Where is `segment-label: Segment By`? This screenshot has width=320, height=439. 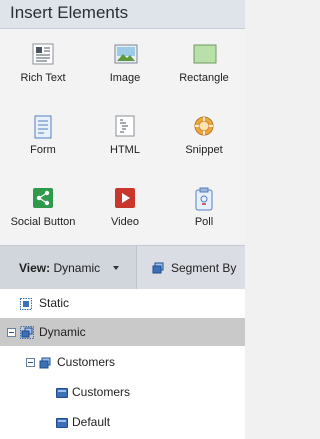 segment-label: Segment By is located at coordinates (204, 268).